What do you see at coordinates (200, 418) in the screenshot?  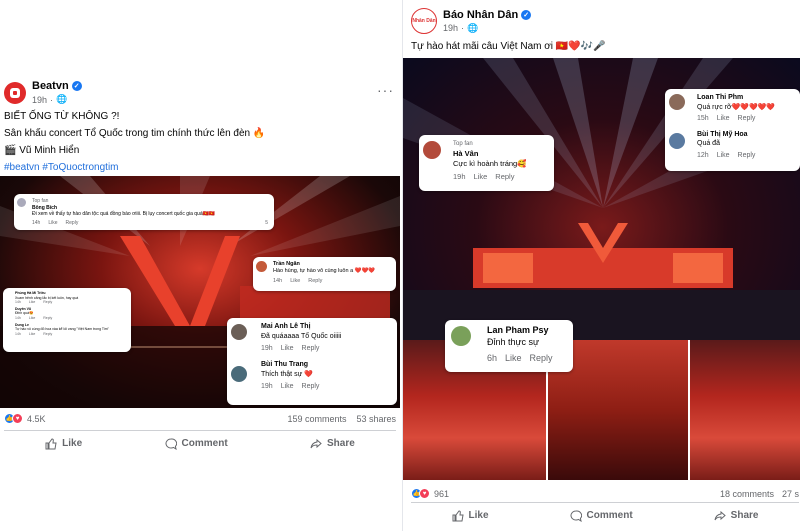 I see `engagement-bar: 👍 ♥ 4.5K 159 comments 53 shares` at bounding box center [200, 418].